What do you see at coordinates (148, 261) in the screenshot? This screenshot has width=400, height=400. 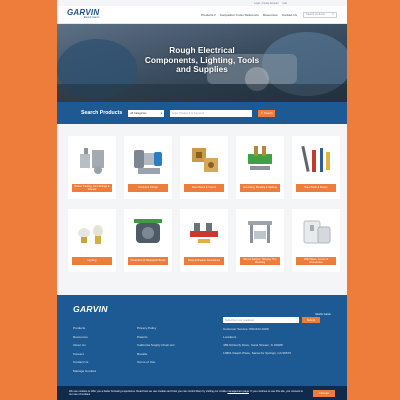 I see `category-label: Hazardous & Waterproof Boxes` at bounding box center [148, 261].